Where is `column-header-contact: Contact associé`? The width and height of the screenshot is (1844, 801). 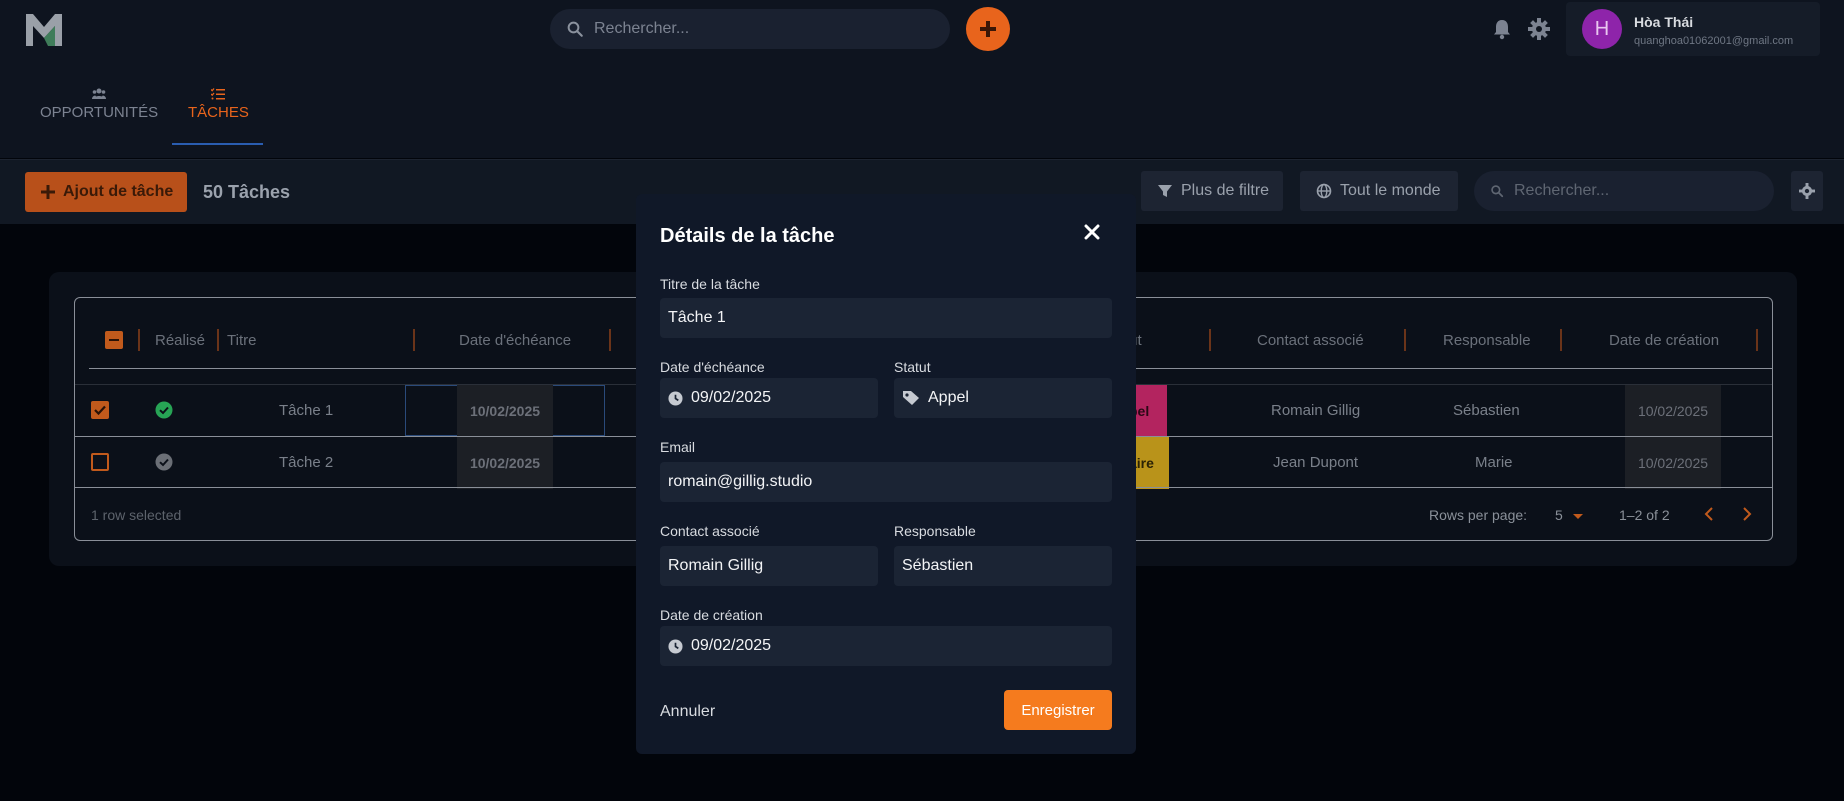 column-header-contact: Contact associé is located at coordinates (1310, 340).